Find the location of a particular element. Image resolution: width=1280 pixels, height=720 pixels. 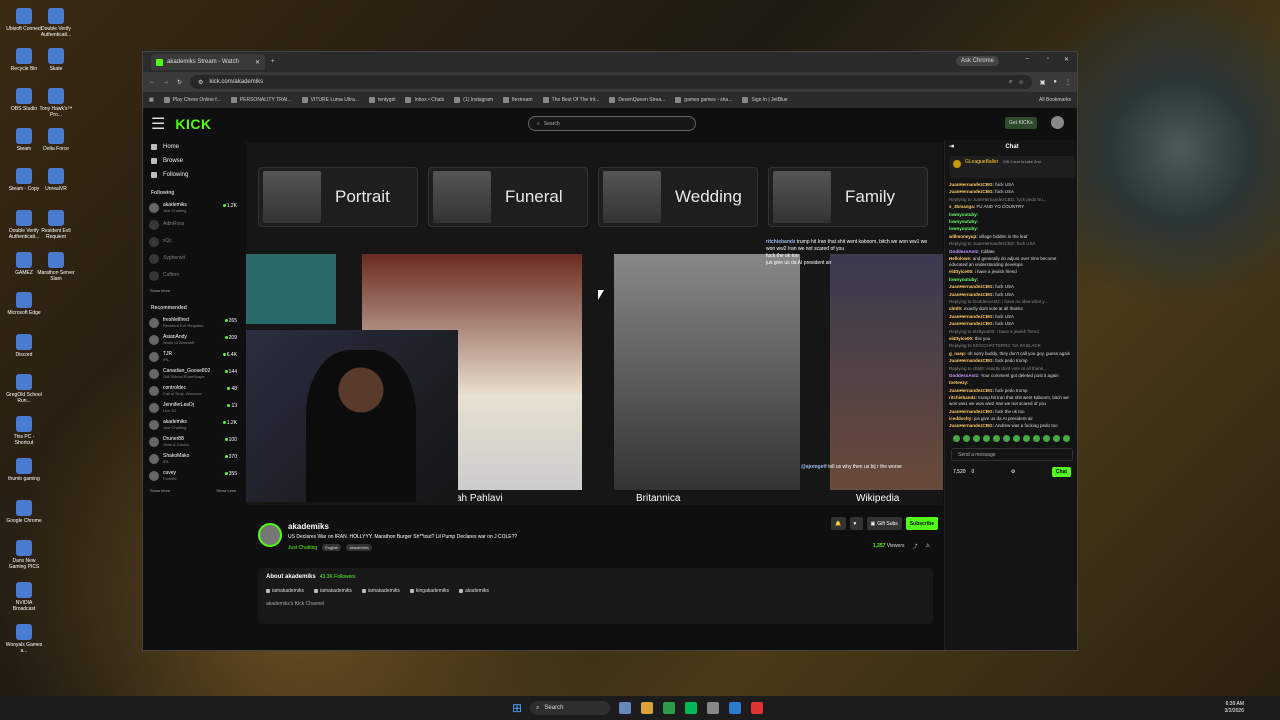

desktop-icon-3: Skate is located at coordinates (56, 60).